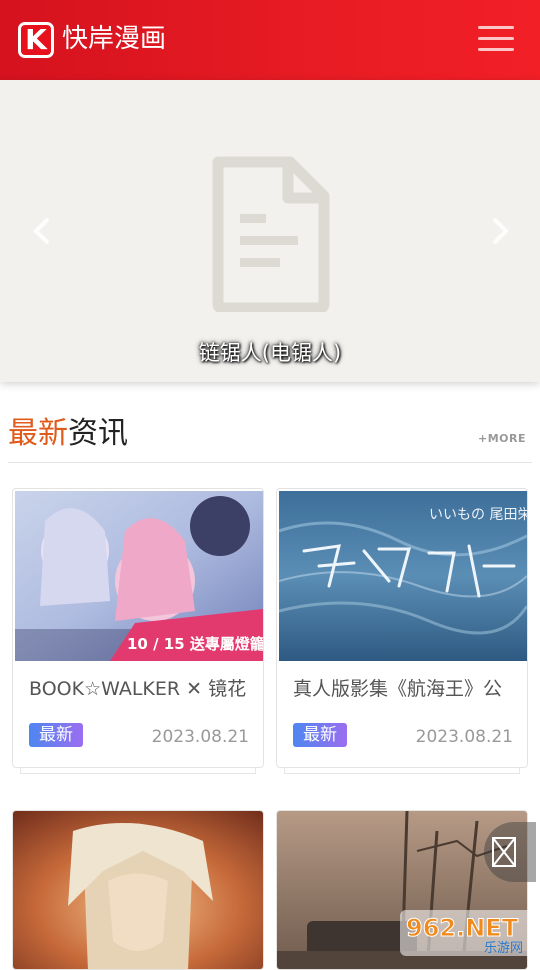 The height and width of the screenshot is (970, 540). What do you see at coordinates (500, 231) in the screenshot?
I see `chevron-right-icon` at bounding box center [500, 231].